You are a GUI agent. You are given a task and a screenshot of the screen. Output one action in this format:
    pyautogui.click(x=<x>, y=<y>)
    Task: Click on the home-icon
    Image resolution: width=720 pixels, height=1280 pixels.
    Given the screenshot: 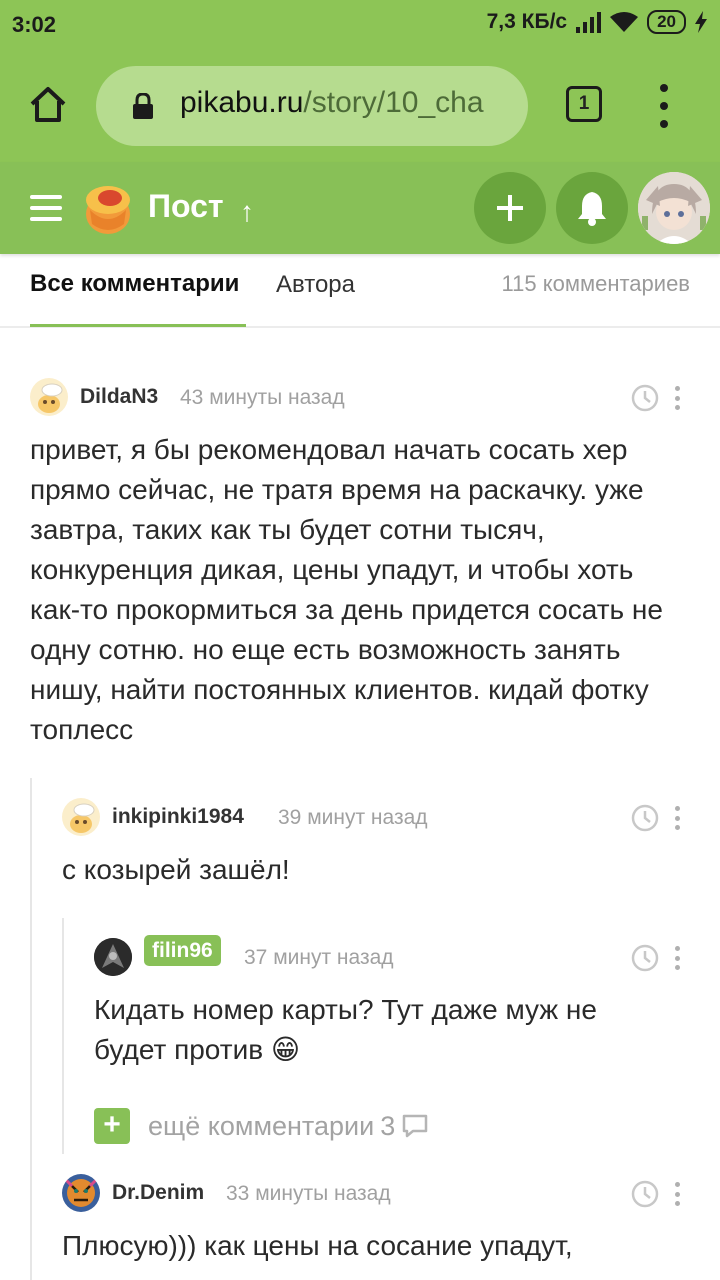 What is the action you would take?
    pyautogui.click(x=48, y=104)
    